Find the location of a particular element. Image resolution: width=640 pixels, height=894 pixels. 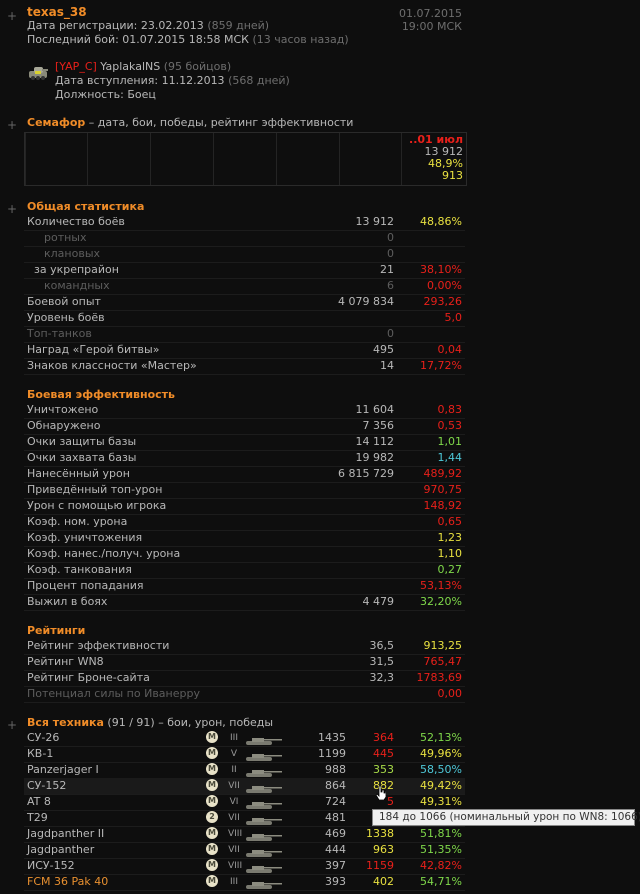

vehicle-name: T29 is located at coordinates (37, 818).